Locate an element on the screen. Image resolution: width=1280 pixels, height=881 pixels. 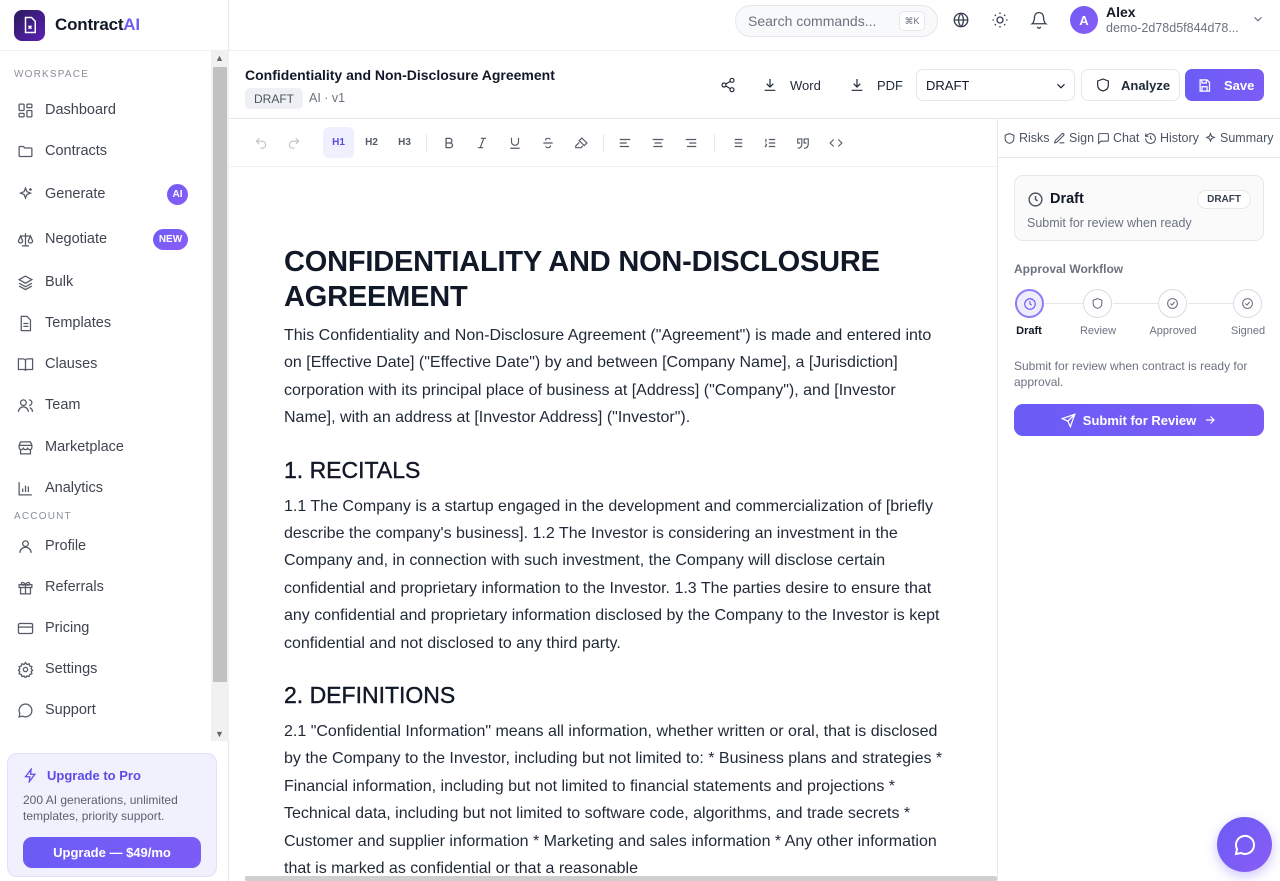
avatar: A is located at coordinates (1084, 20).